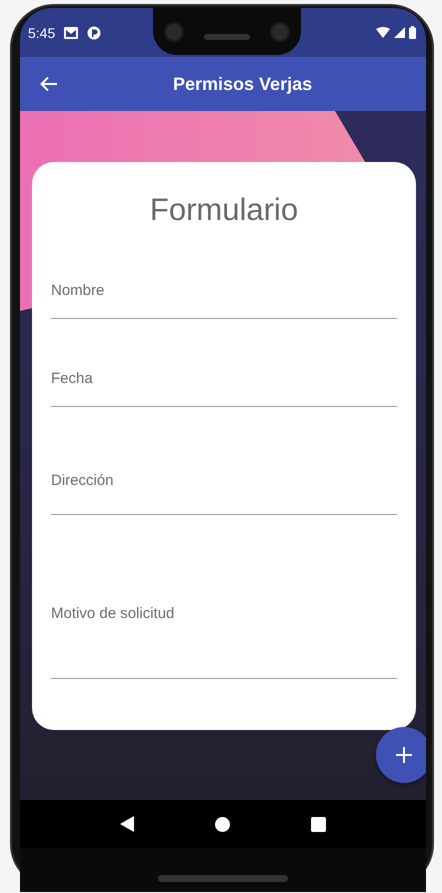 This screenshot has height=893, width=442. What do you see at coordinates (399, 32) in the screenshot?
I see `signal-icon` at bounding box center [399, 32].